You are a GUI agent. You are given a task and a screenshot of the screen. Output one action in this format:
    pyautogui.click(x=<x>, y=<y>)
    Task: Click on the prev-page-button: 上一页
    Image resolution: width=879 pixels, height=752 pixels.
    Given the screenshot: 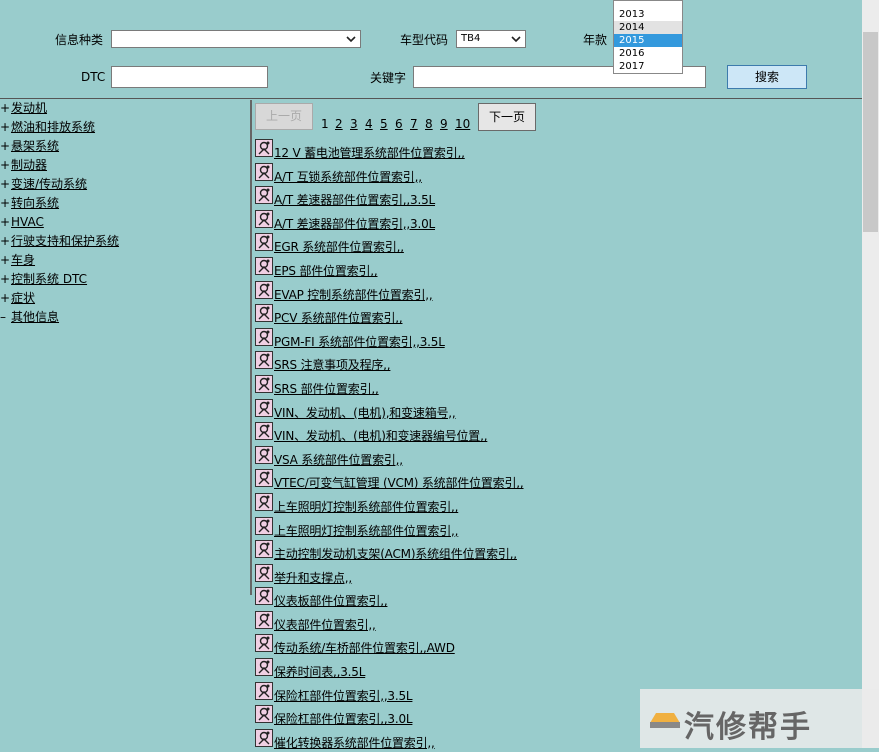 What is the action you would take?
    pyautogui.click(x=284, y=116)
    